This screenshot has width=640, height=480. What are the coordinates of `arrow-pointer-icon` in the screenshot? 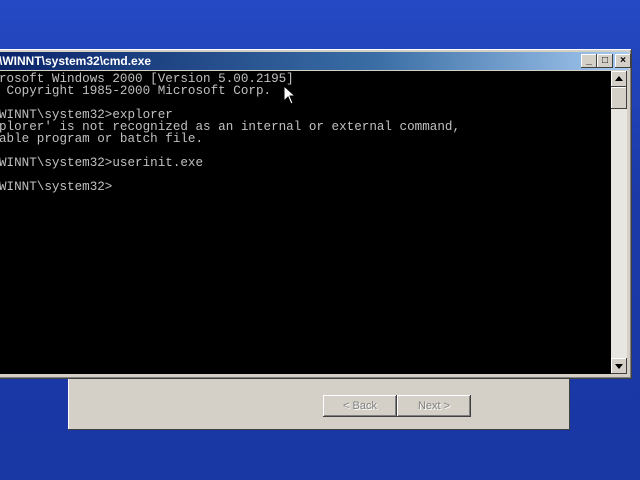 It's located at (290, 95).